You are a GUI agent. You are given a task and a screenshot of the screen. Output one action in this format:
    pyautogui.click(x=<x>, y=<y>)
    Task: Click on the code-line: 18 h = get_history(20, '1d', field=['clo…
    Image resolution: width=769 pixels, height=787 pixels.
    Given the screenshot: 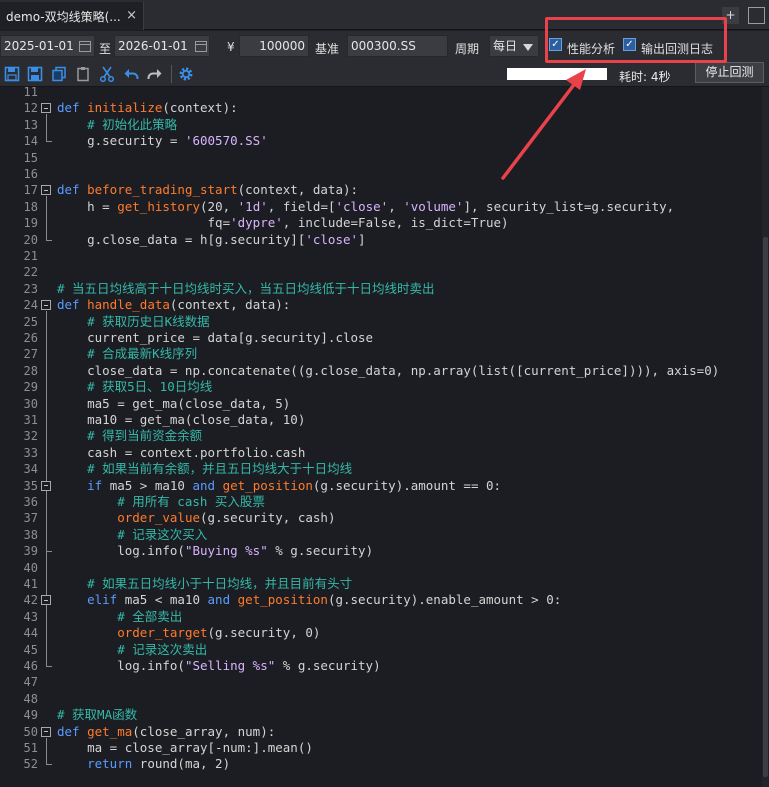 What is the action you would take?
    pyautogui.click(x=381, y=207)
    